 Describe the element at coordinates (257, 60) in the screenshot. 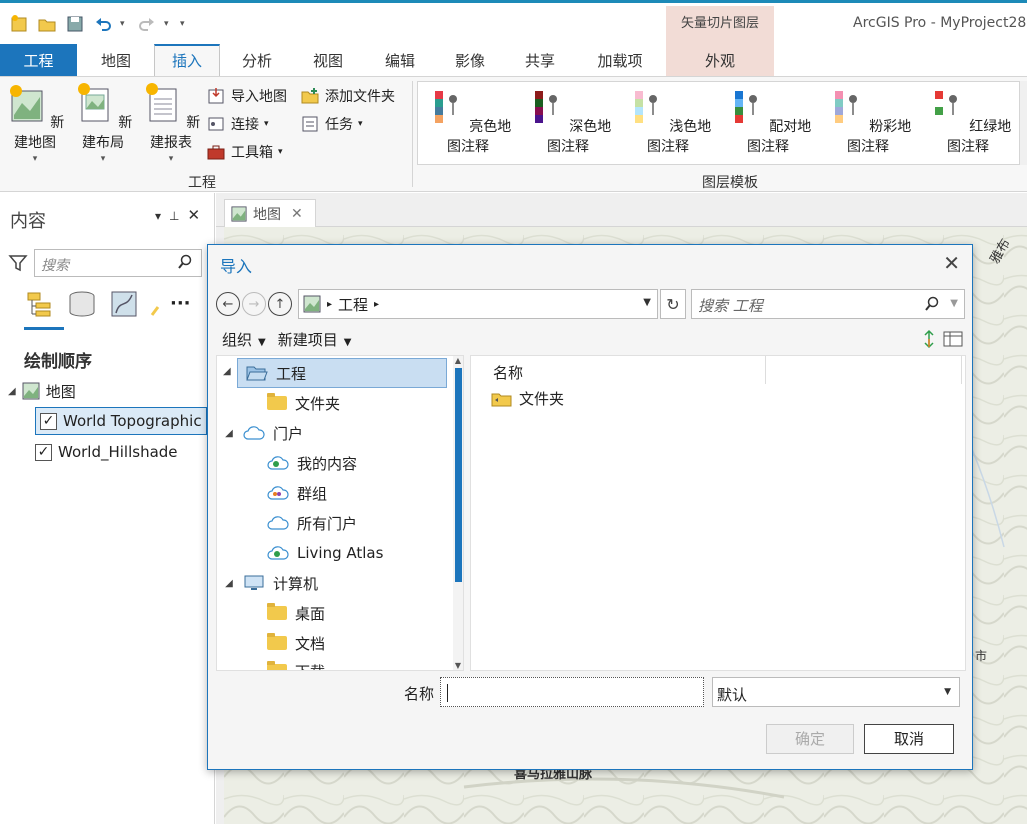

I see `tab-analysis: 分析` at that location.